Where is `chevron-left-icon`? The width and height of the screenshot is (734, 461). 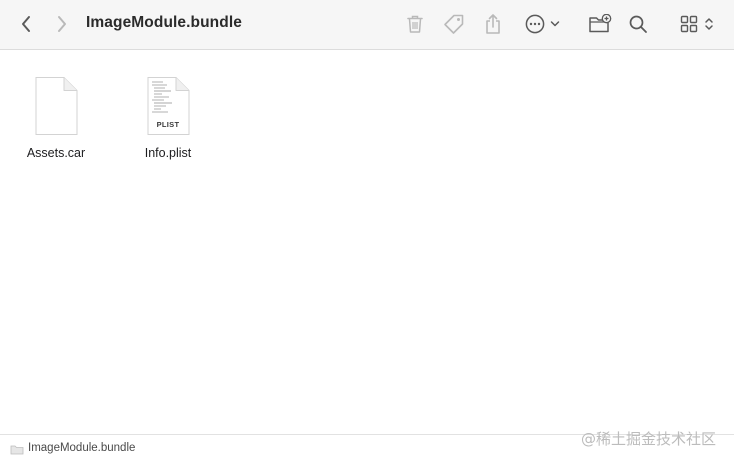
chevron-left-icon is located at coordinates (26, 24).